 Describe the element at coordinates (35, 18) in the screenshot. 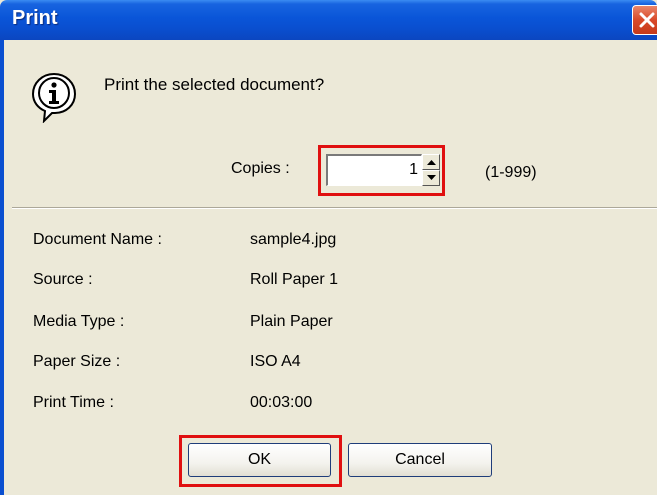

I see `window-title: Print` at that location.